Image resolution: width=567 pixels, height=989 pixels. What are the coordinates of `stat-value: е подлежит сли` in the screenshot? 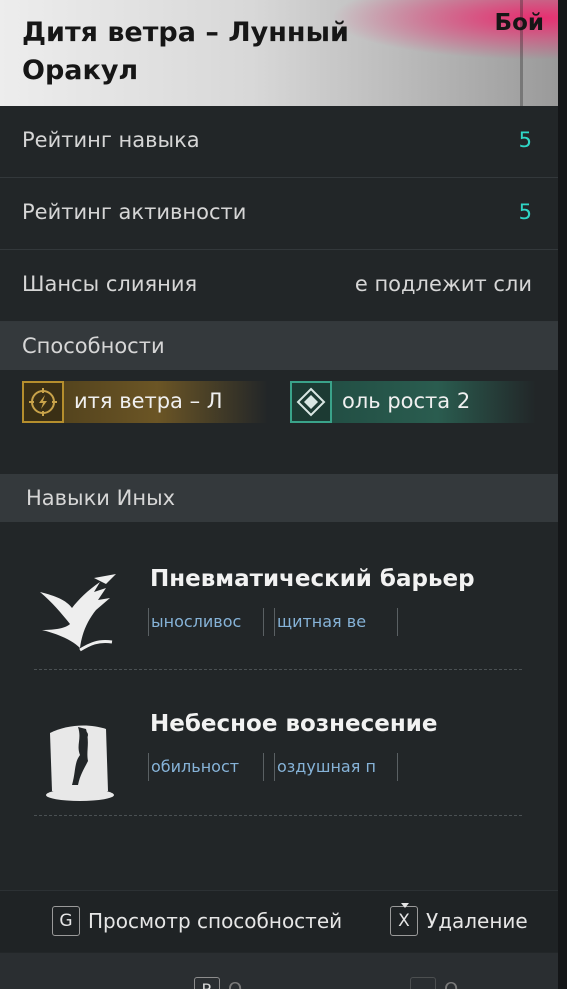 It's located at (443, 284).